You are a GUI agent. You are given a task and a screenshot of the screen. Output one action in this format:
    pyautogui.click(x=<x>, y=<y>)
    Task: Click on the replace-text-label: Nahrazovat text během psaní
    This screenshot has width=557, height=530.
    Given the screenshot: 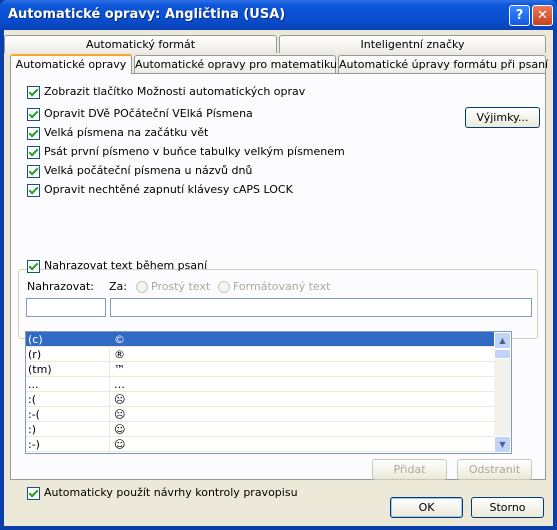 What is the action you would take?
    pyautogui.click(x=126, y=265)
    